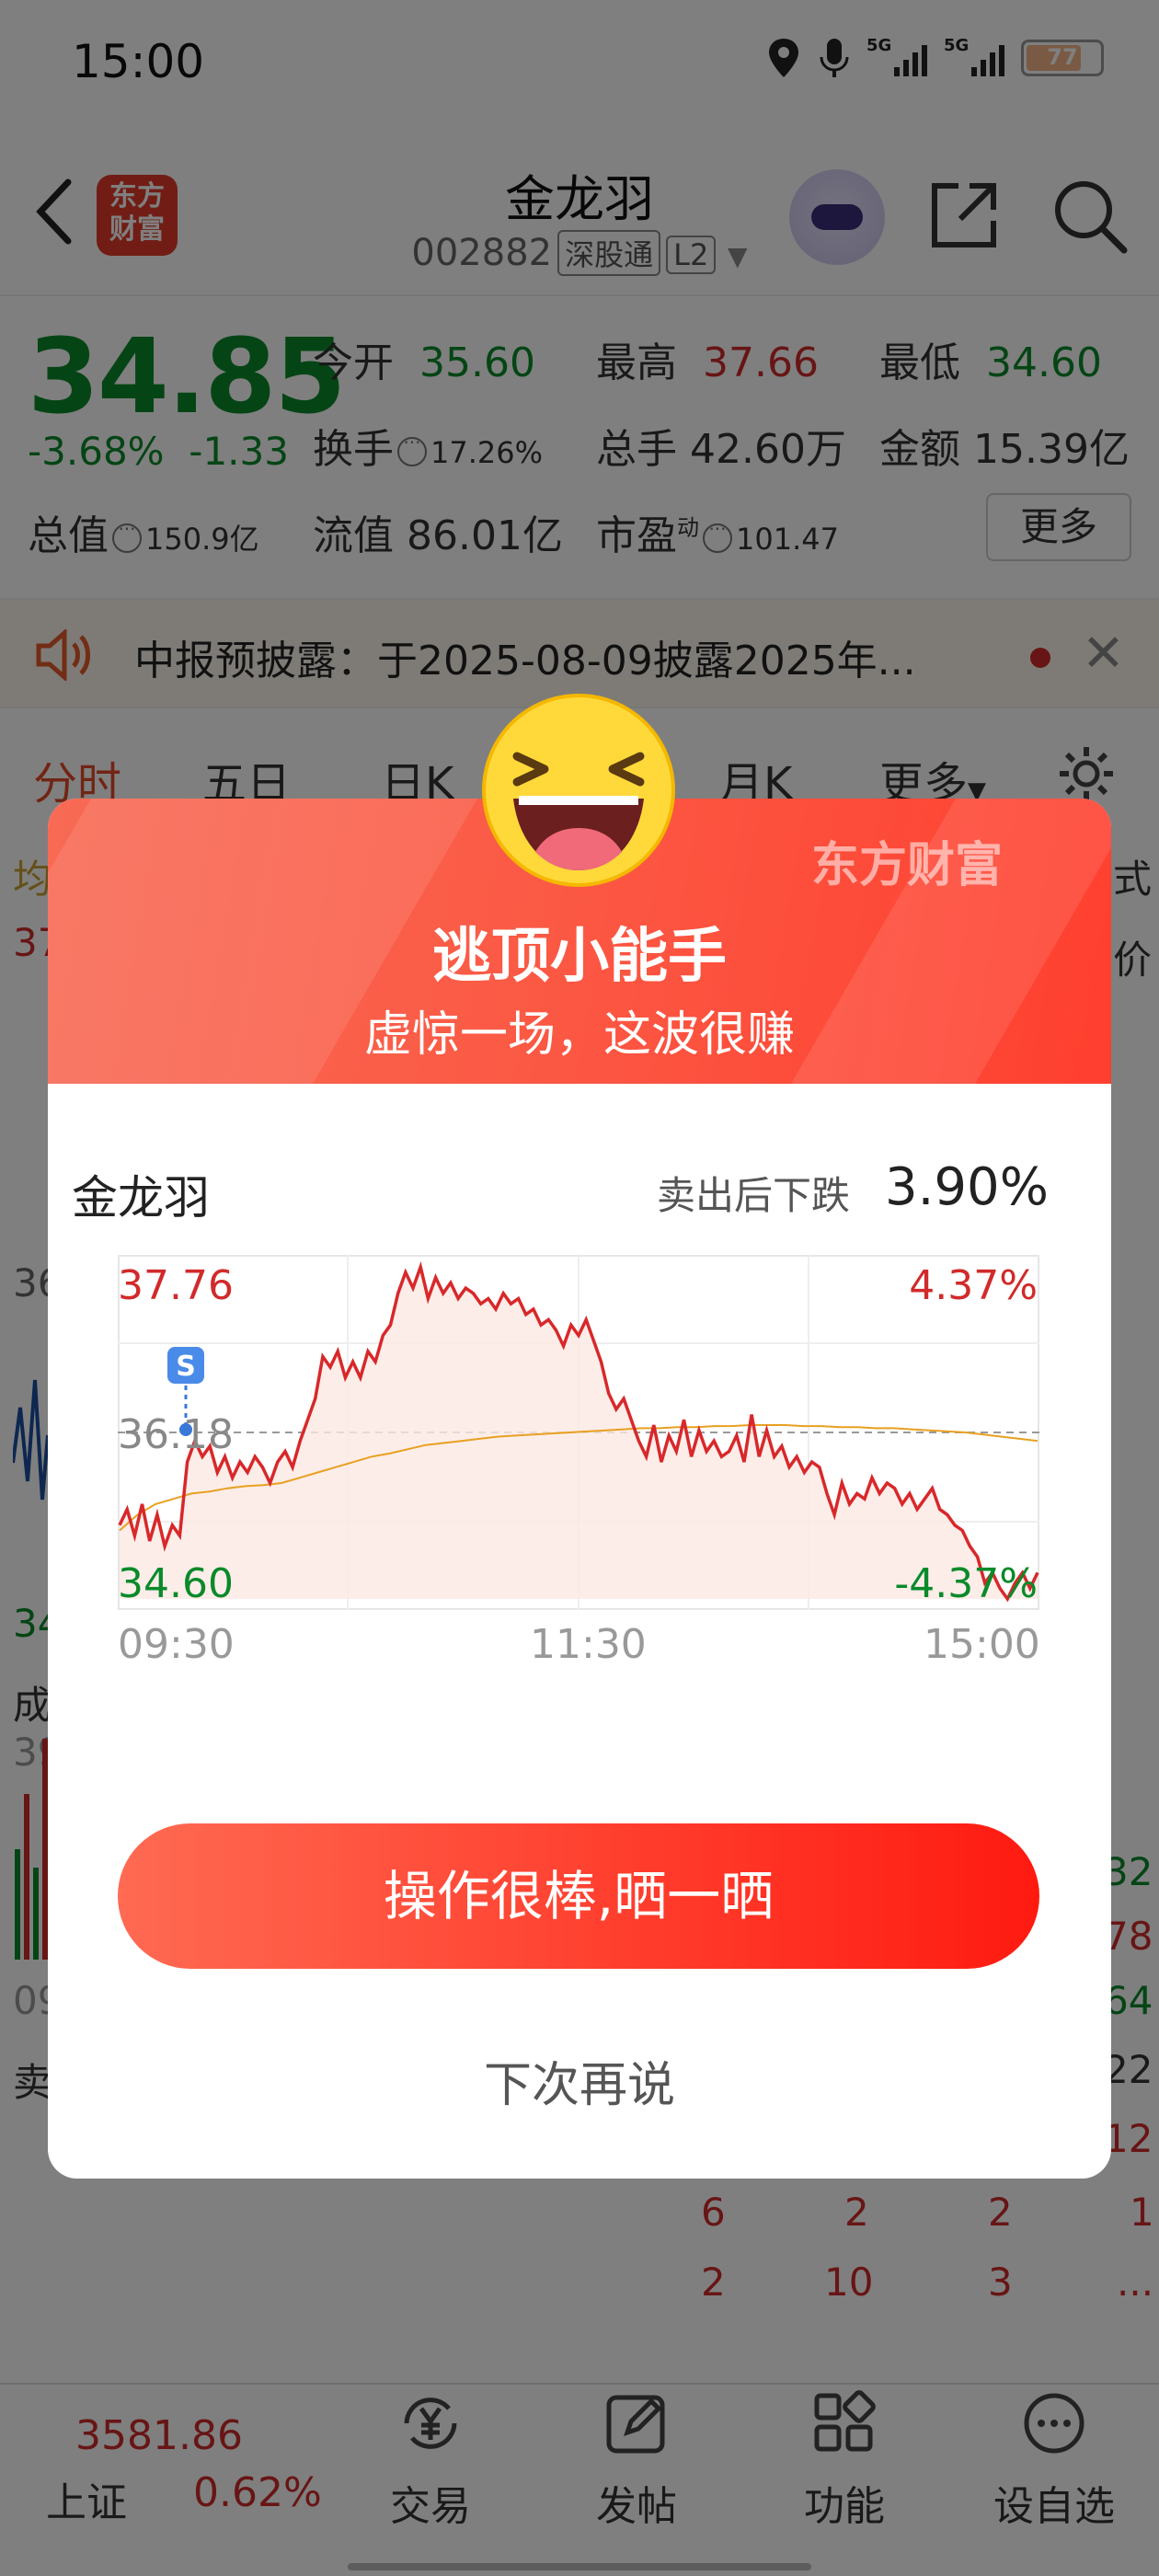 This screenshot has width=1159, height=2576. Describe the element at coordinates (907, 865) in the screenshot. I see `brand-watermark: 东方财富` at that location.